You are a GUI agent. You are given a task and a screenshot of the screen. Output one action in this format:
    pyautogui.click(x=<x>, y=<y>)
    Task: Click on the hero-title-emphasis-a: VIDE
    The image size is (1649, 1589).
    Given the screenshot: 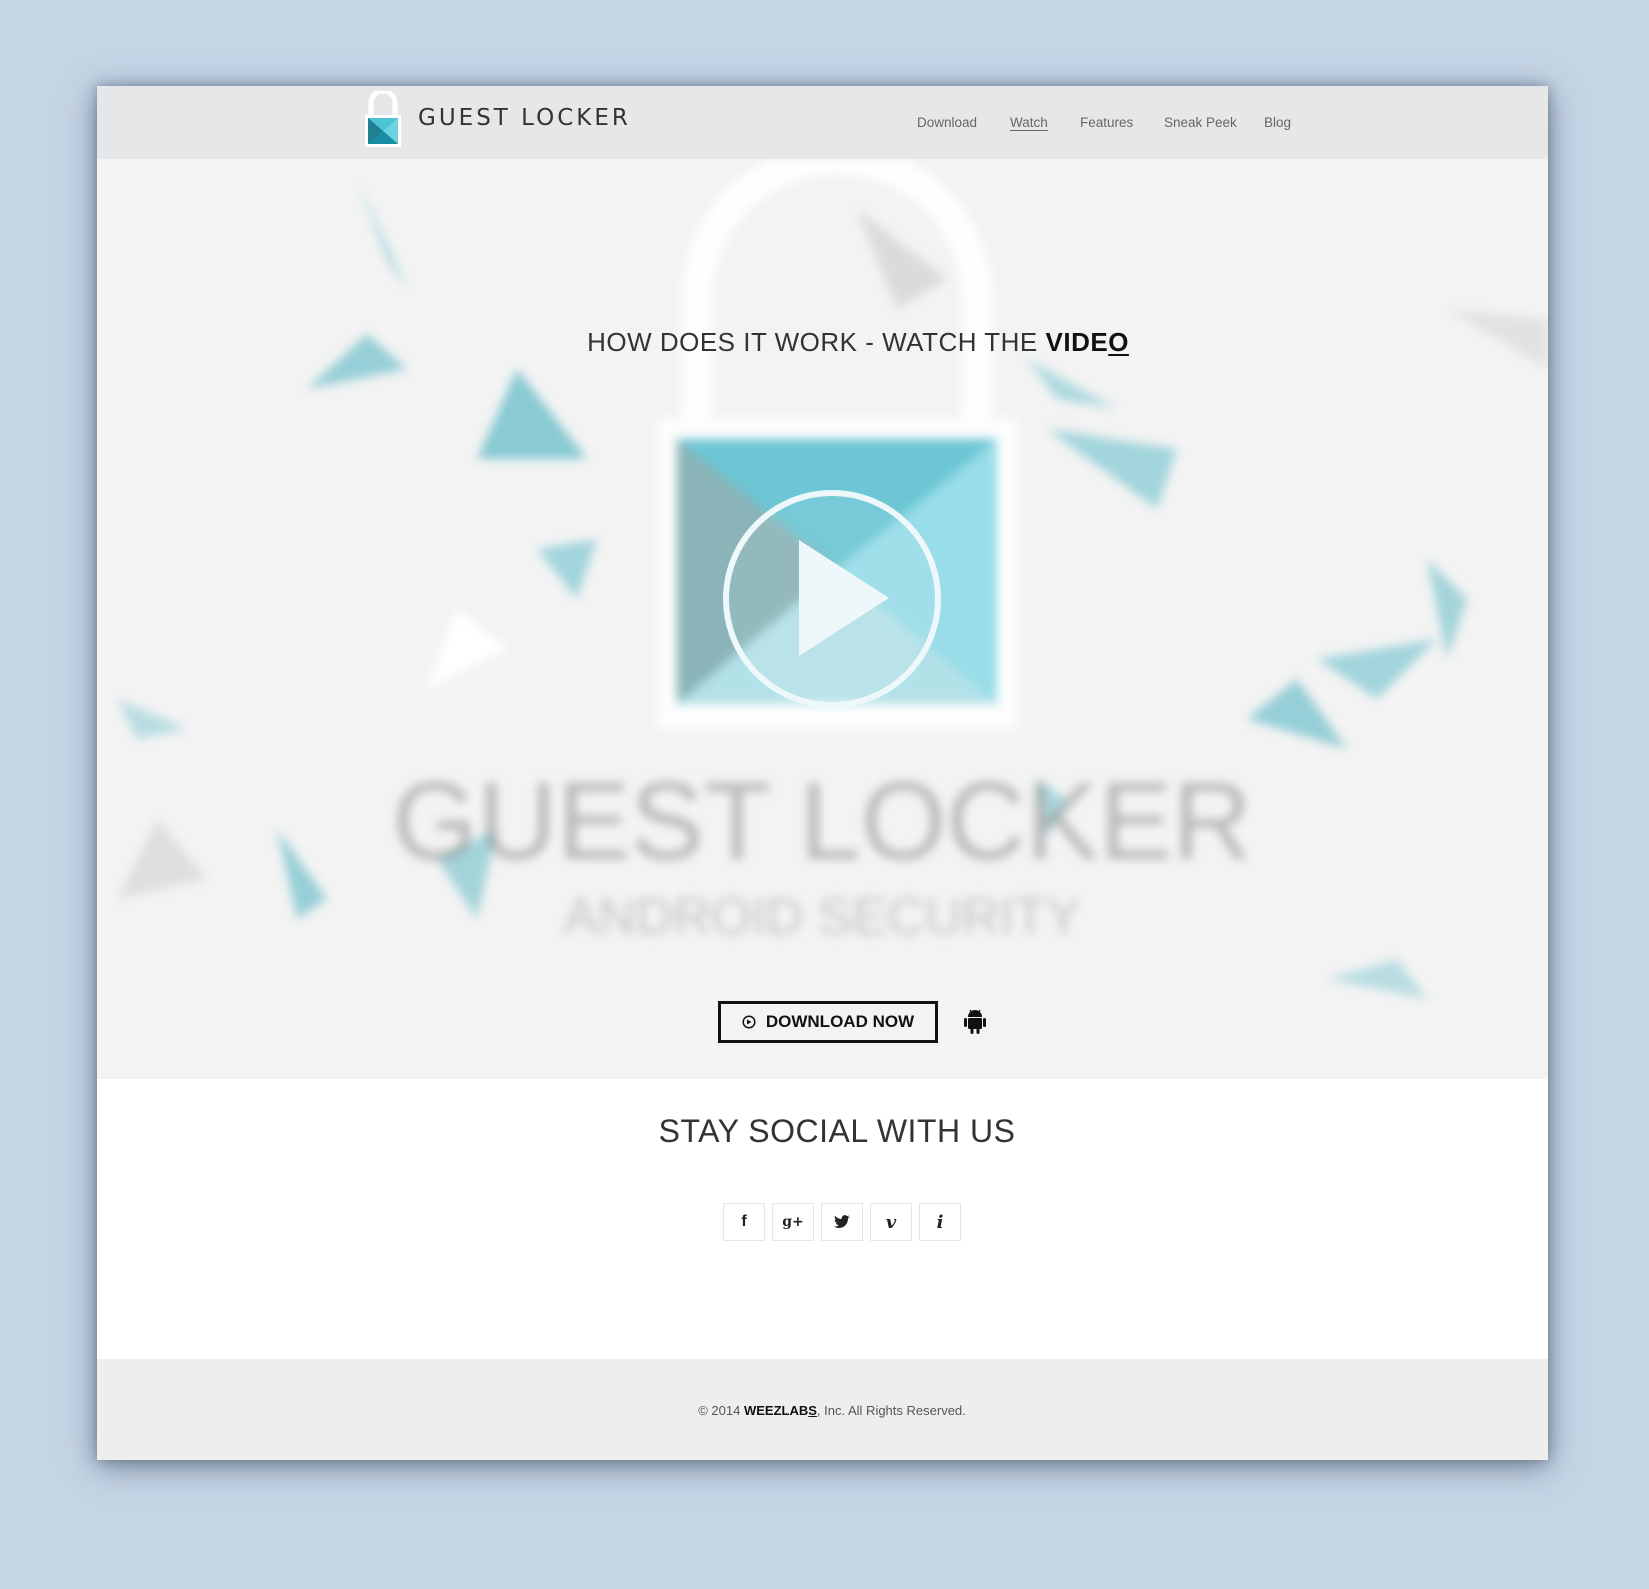 What is the action you would take?
    pyautogui.click(x=1077, y=342)
    